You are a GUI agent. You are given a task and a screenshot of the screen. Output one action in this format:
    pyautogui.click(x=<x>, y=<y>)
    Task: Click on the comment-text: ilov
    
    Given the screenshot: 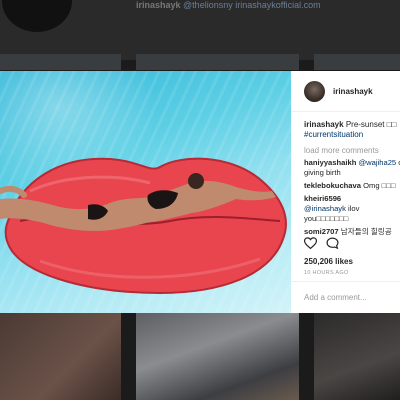 What is the action you would take?
    pyautogui.click(x=352, y=208)
    